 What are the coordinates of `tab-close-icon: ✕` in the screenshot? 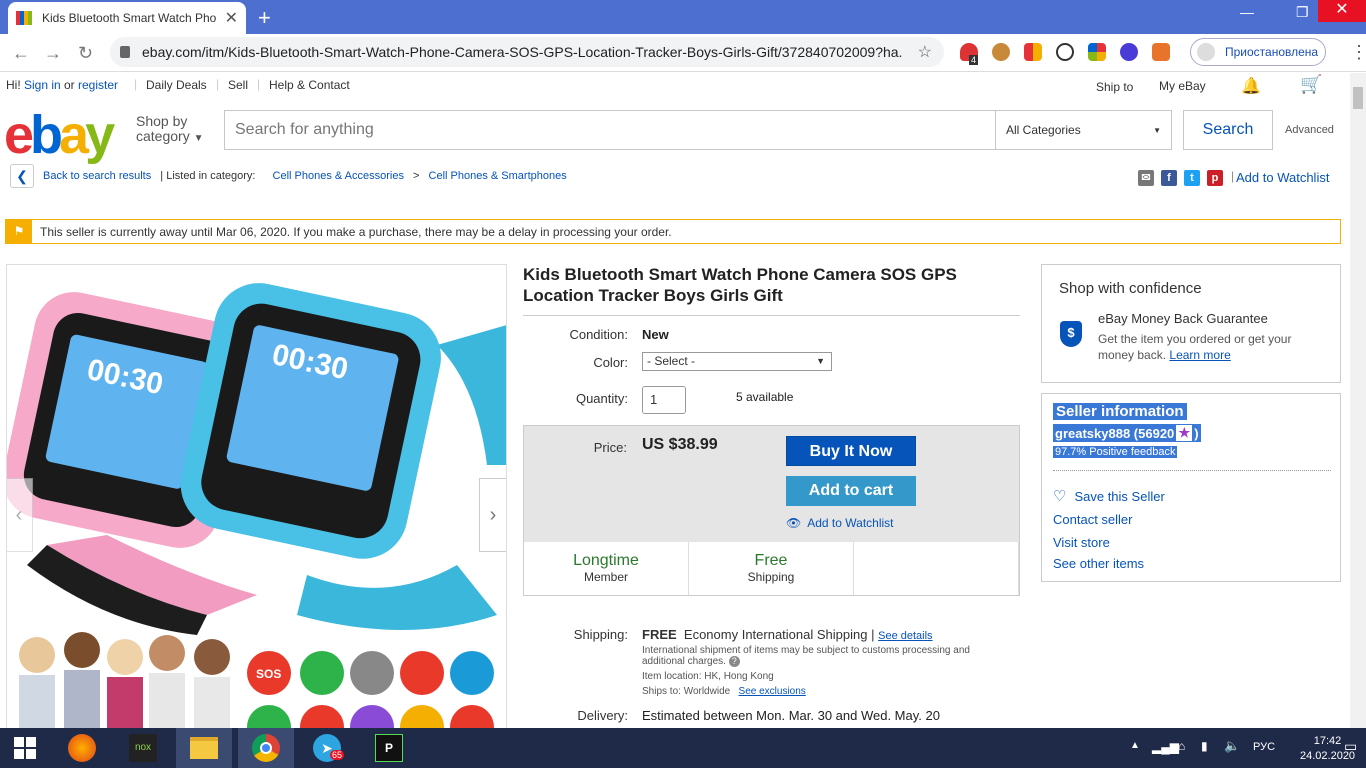 It's located at (231, 18).